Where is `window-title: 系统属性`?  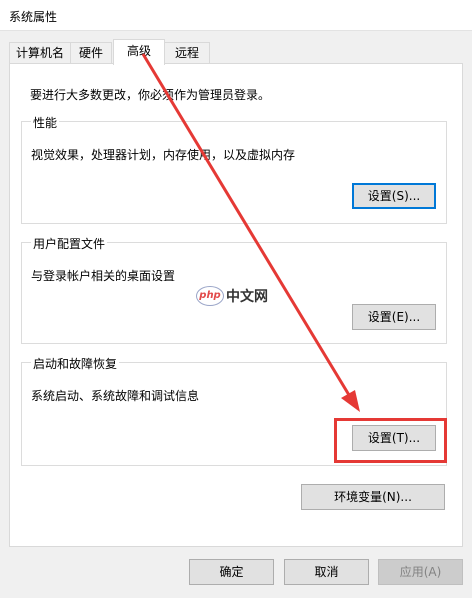 window-title: 系统属性 is located at coordinates (33, 17).